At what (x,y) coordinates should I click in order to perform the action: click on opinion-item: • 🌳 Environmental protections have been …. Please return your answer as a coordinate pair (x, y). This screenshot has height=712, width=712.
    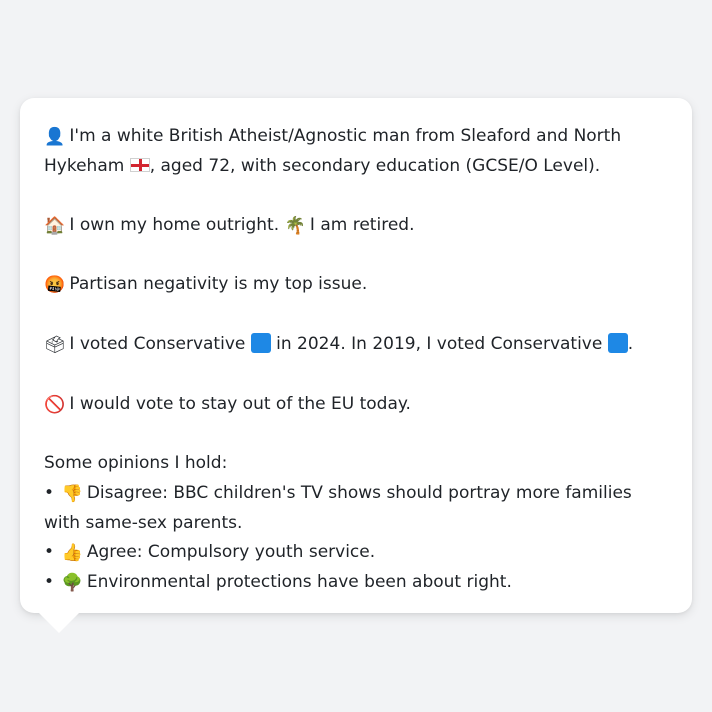
    Looking at the image, I should click on (356, 583).